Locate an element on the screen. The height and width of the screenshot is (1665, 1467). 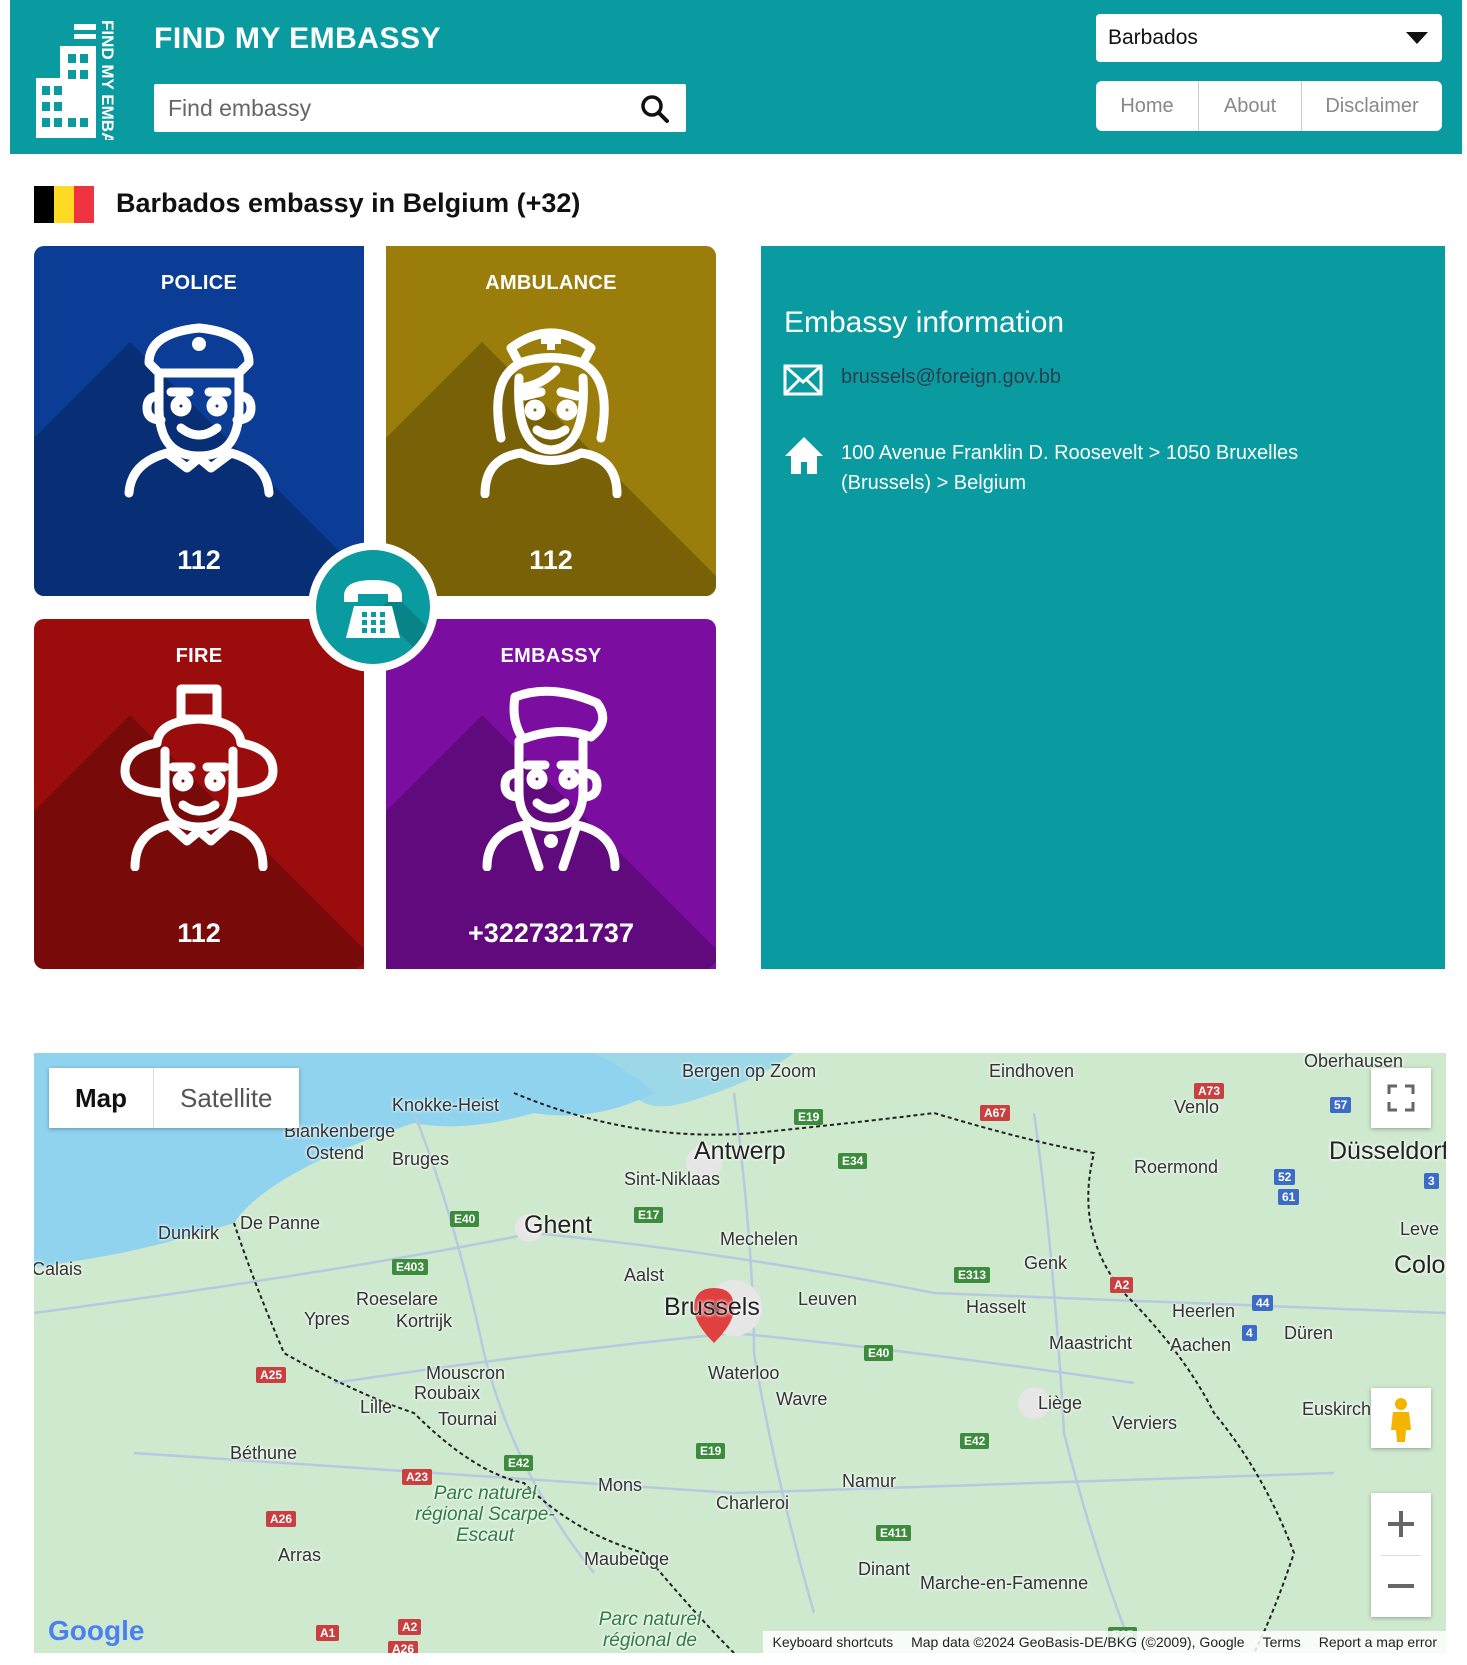
ambulance-number: 112 is located at coordinates (551, 560).